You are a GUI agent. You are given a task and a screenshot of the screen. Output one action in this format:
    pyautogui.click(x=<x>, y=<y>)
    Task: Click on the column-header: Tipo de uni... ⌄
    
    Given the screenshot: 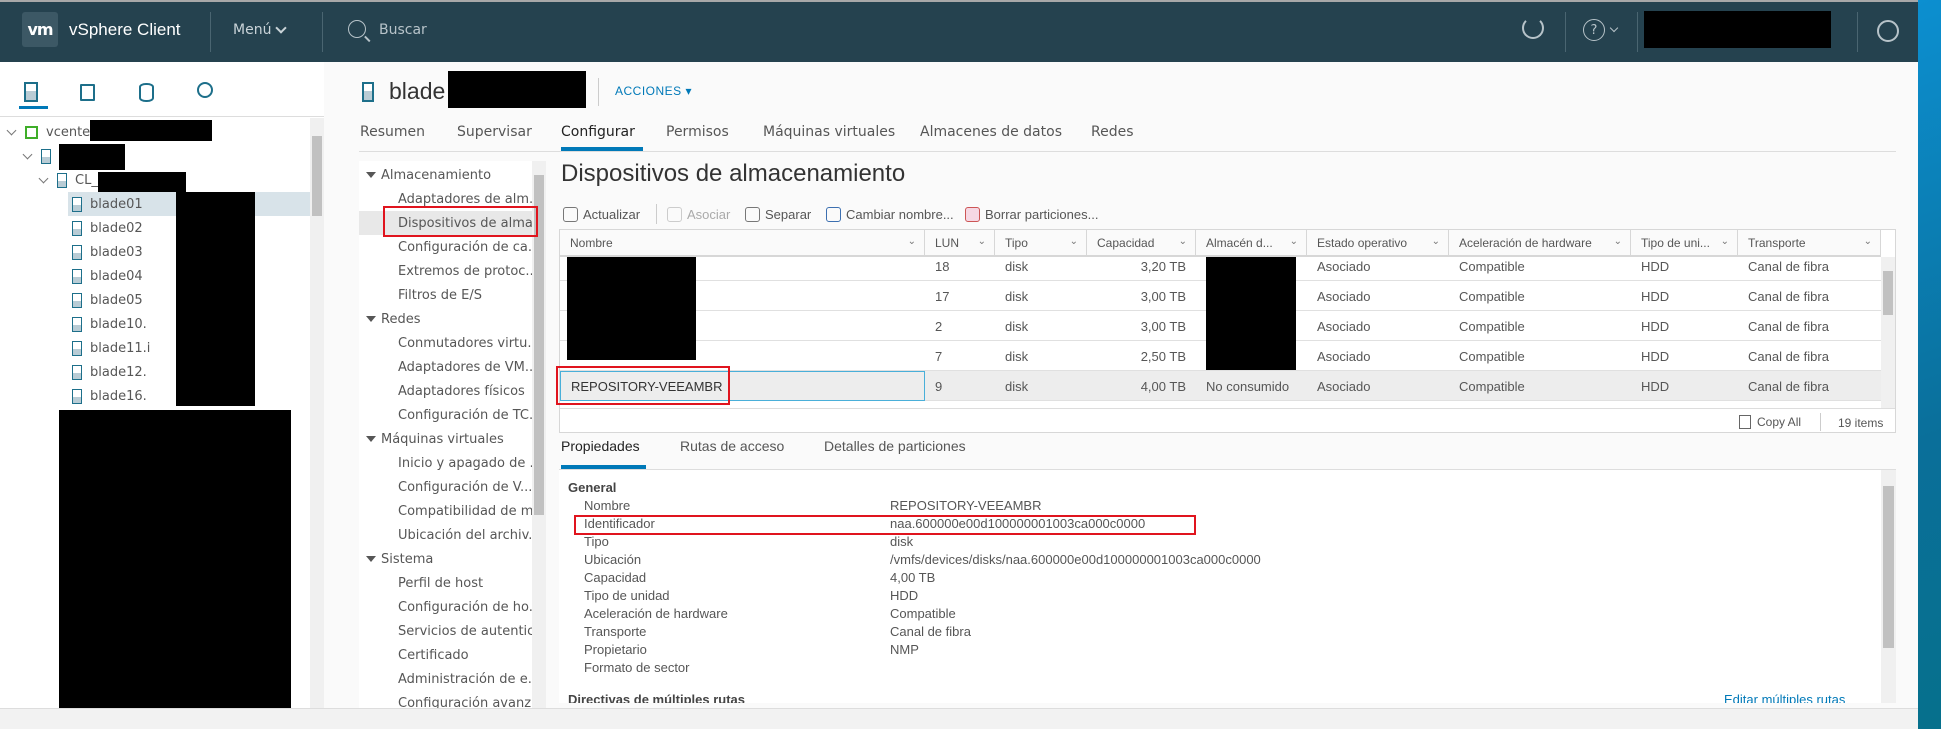 What is the action you would take?
    pyautogui.click(x=1684, y=243)
    